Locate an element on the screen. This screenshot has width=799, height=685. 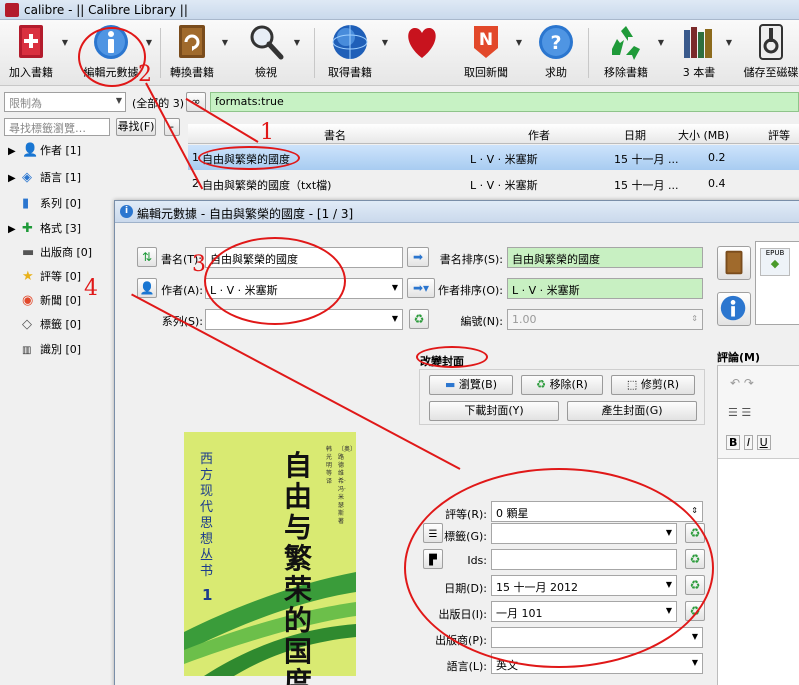
generate-cover-button: 產生封面(G) is located at coordinates (632, 411).